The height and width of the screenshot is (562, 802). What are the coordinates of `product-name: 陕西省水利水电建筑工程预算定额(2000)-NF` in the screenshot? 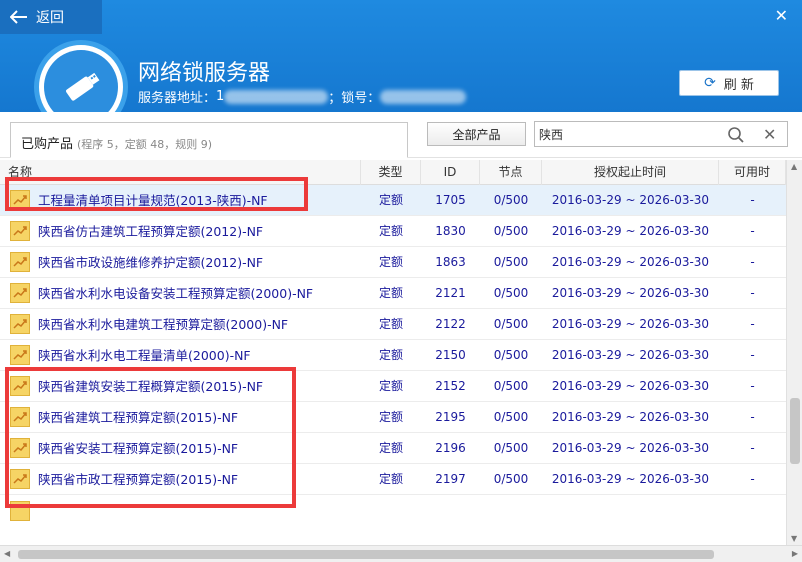 It's located at (163, 324).